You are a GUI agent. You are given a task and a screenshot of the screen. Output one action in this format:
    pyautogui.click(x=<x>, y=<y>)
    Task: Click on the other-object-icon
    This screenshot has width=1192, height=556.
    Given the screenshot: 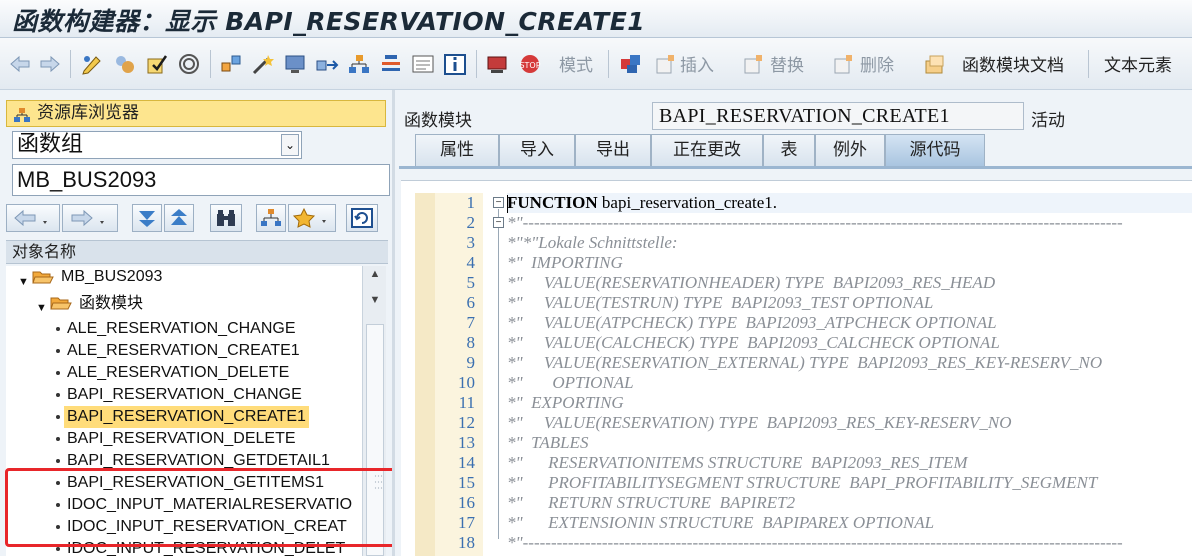 What is the action you would take?
    pyautogui.click(x=125, y=64)
    